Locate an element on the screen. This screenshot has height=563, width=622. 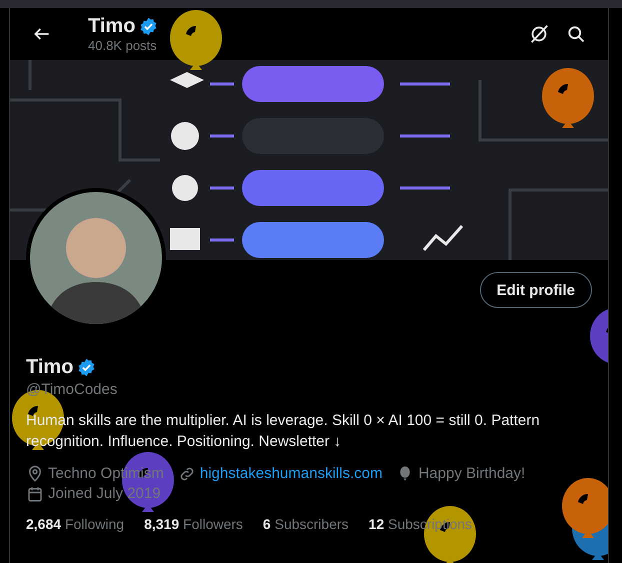
profile-handle: @TimoCodes is located at coordinates (72, 389).